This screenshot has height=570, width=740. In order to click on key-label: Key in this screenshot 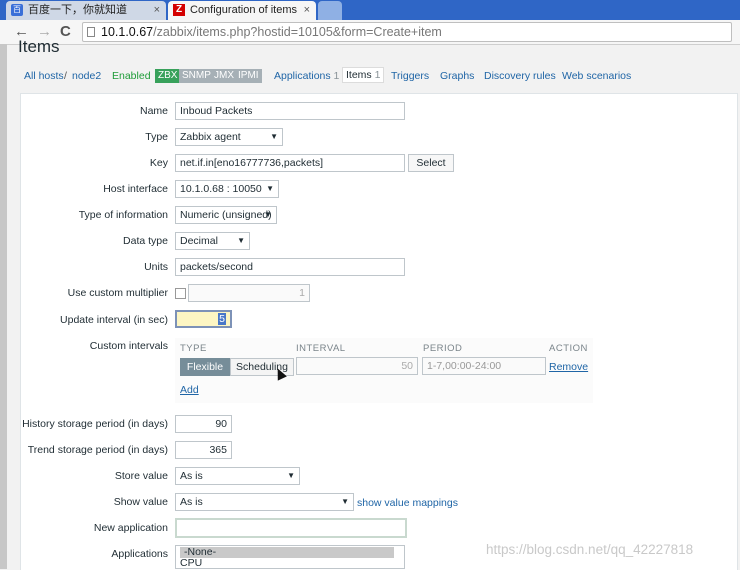, I will do `click(158, 163)`.